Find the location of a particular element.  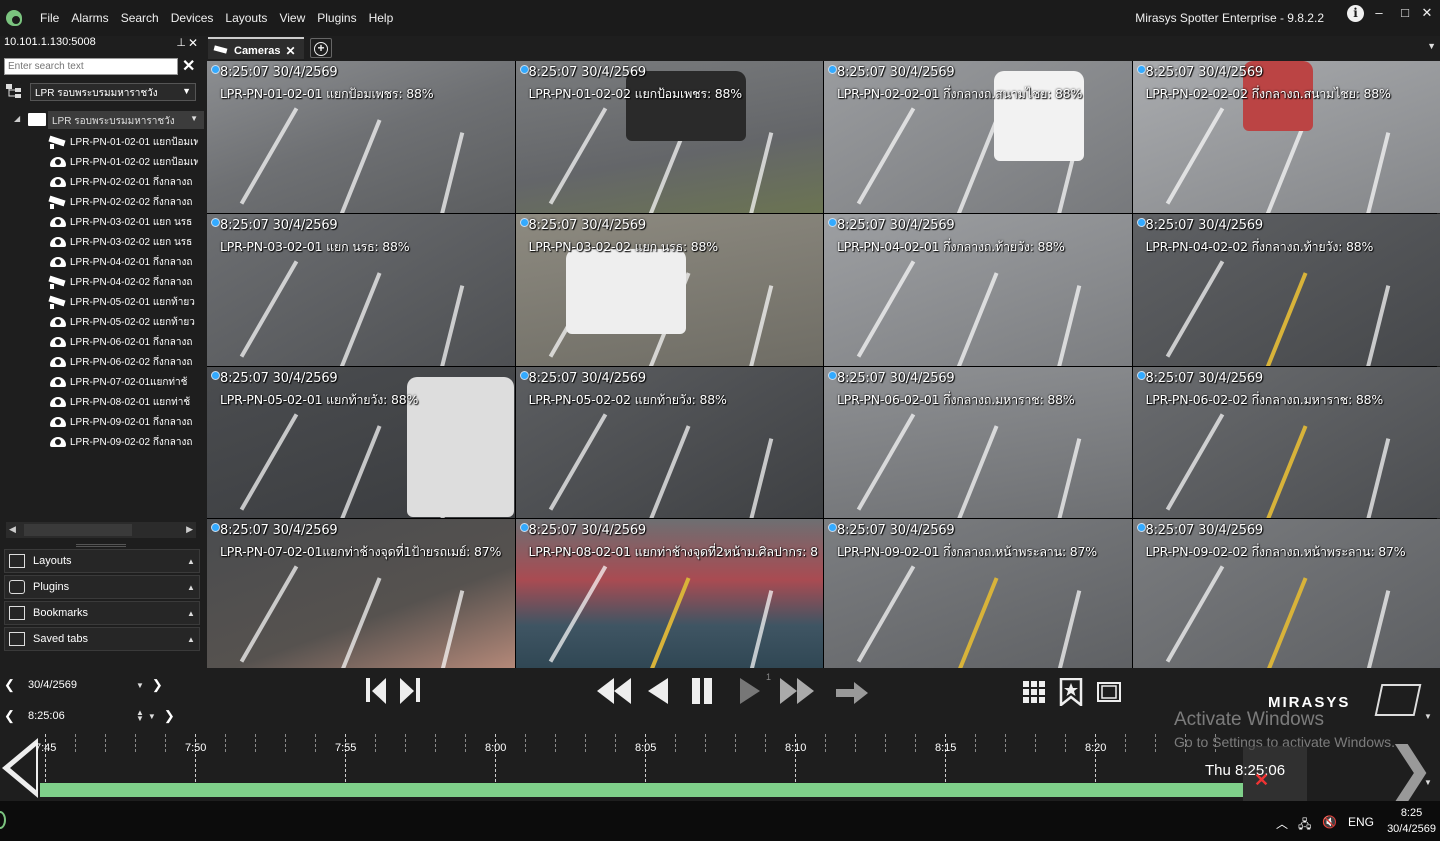

scroll-thumb is located at coordinates (78, 530).